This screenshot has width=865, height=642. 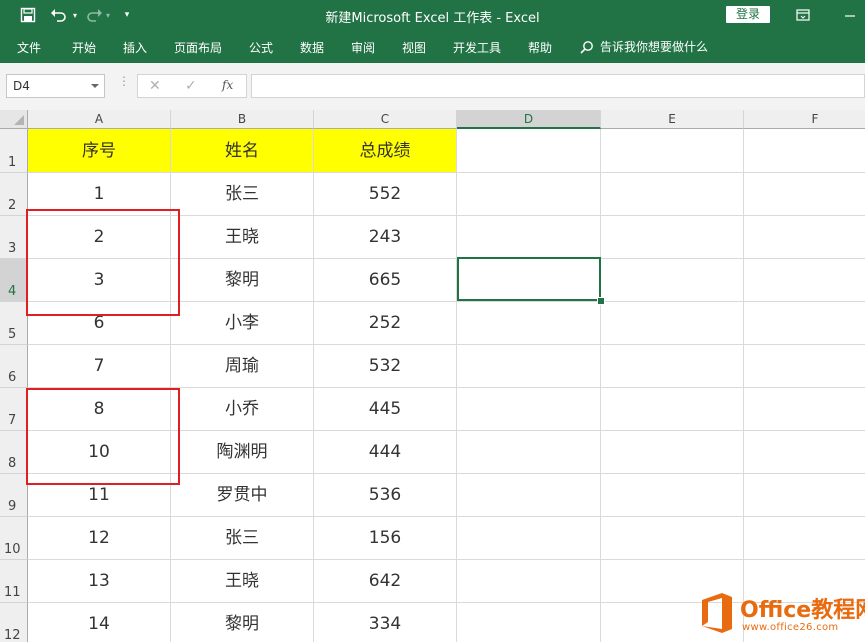 I want to click on enter-icon: ✓, so click(x=191, y=86).